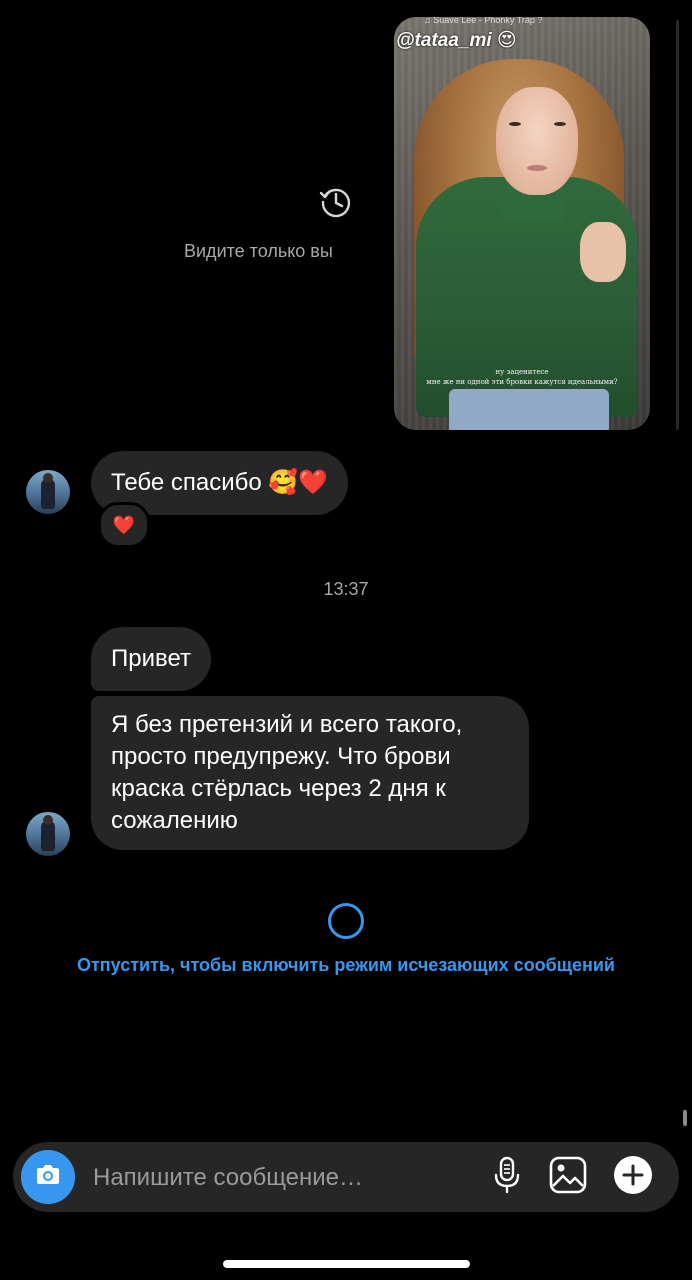 The image size is (692, 1280). I want to click on story-photo-jeans, so click(529, 409).